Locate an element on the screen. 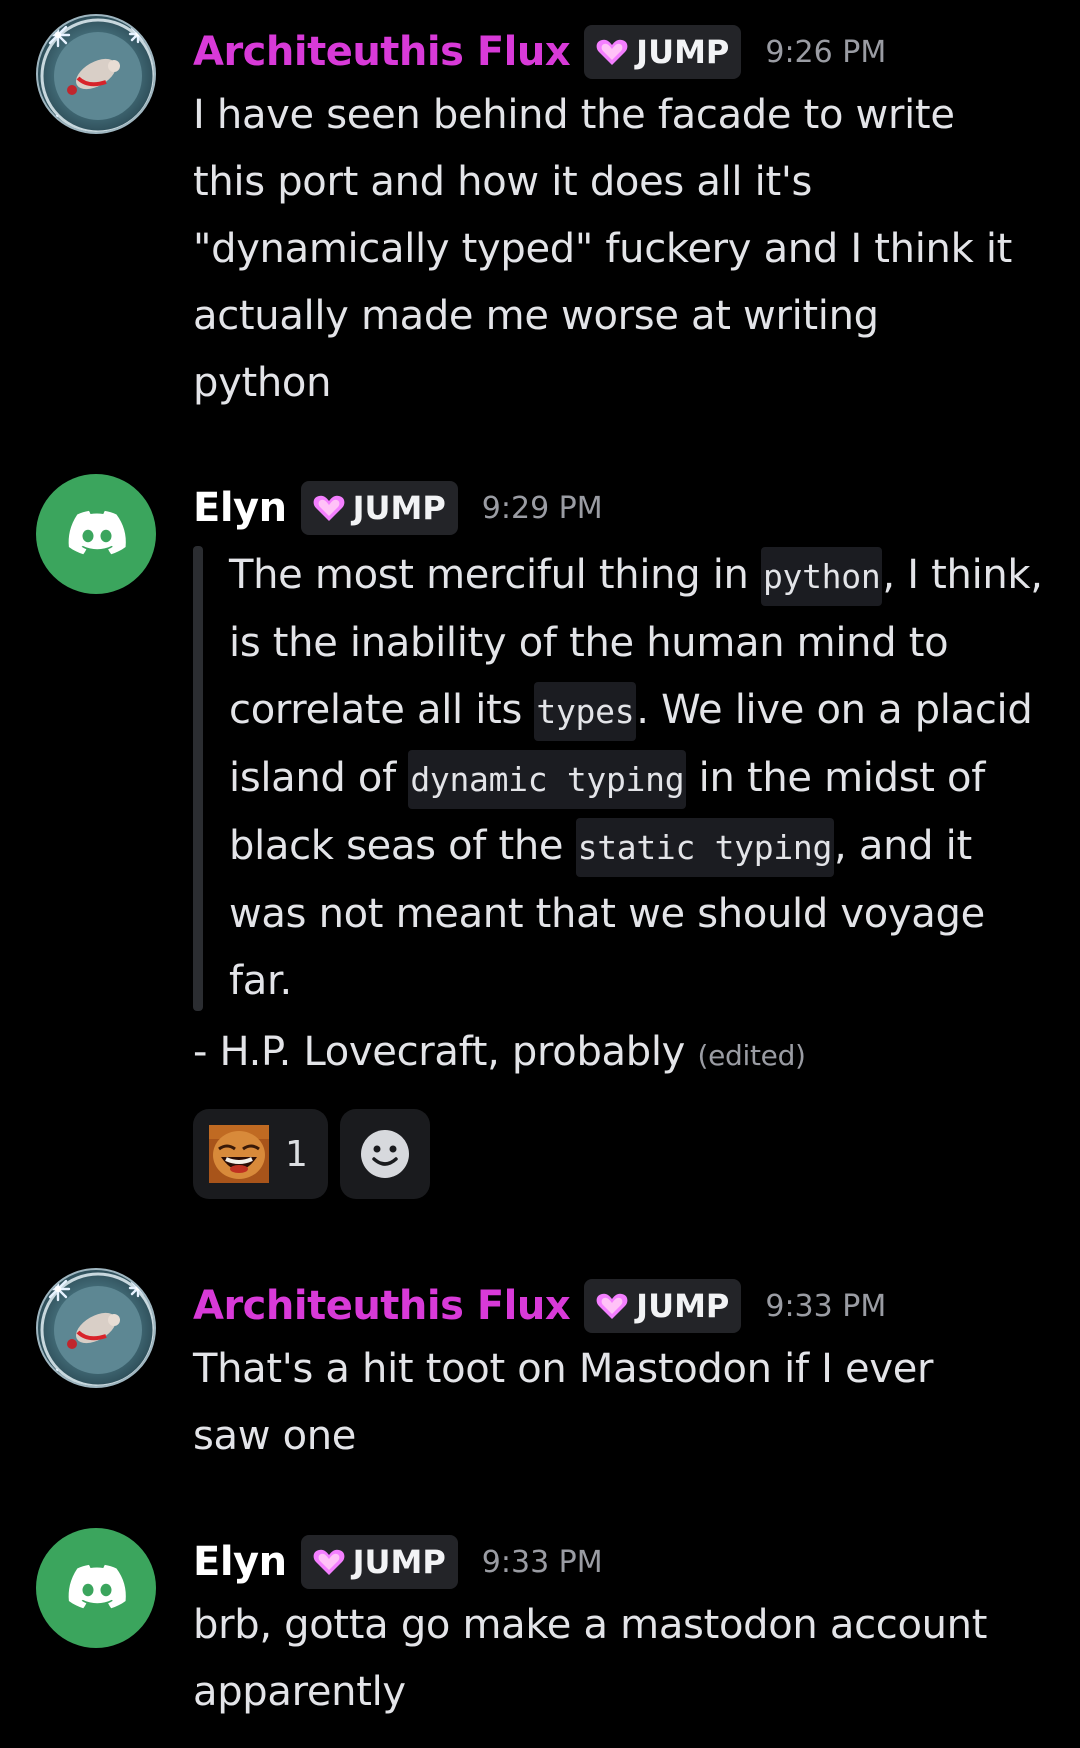  inline-code: dynamic typing is located at coordinates (547, 779).